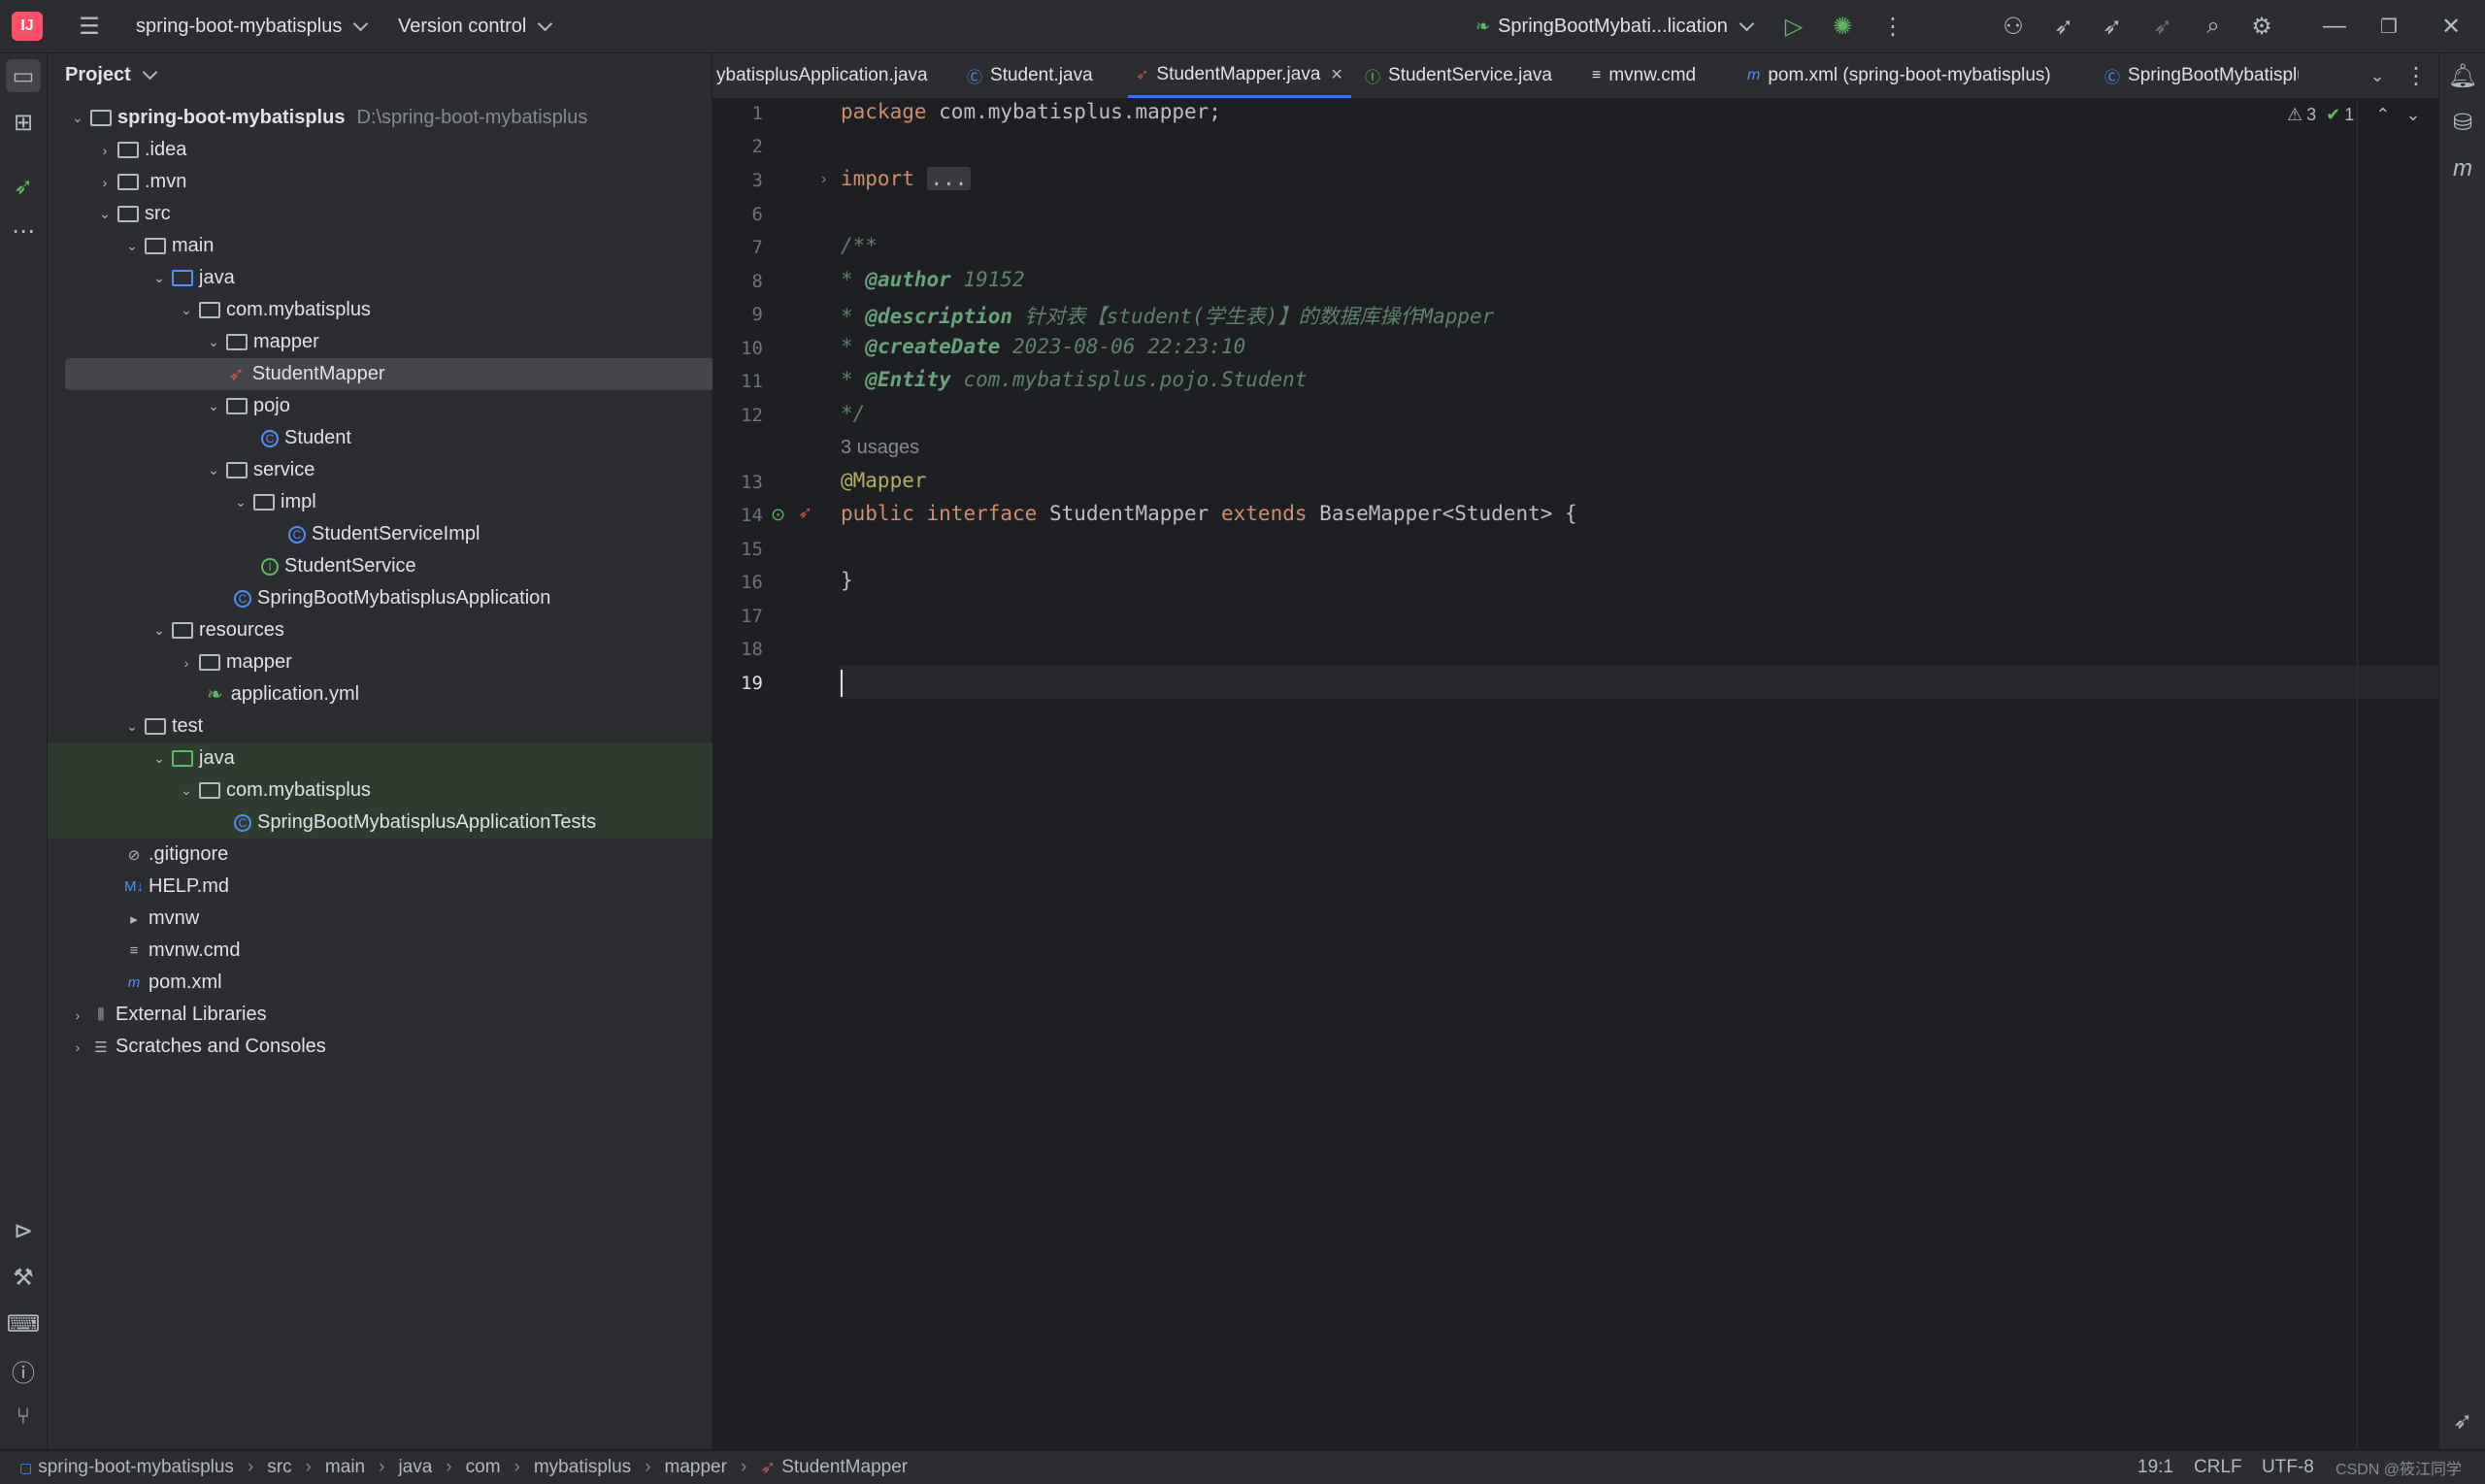 This screenshot has width=2485, height=1484. What do you see at coordinates (27, 26) in the screenshot?
I see `intellij-logo-icon: IJ` at bounding box center [27, 26].